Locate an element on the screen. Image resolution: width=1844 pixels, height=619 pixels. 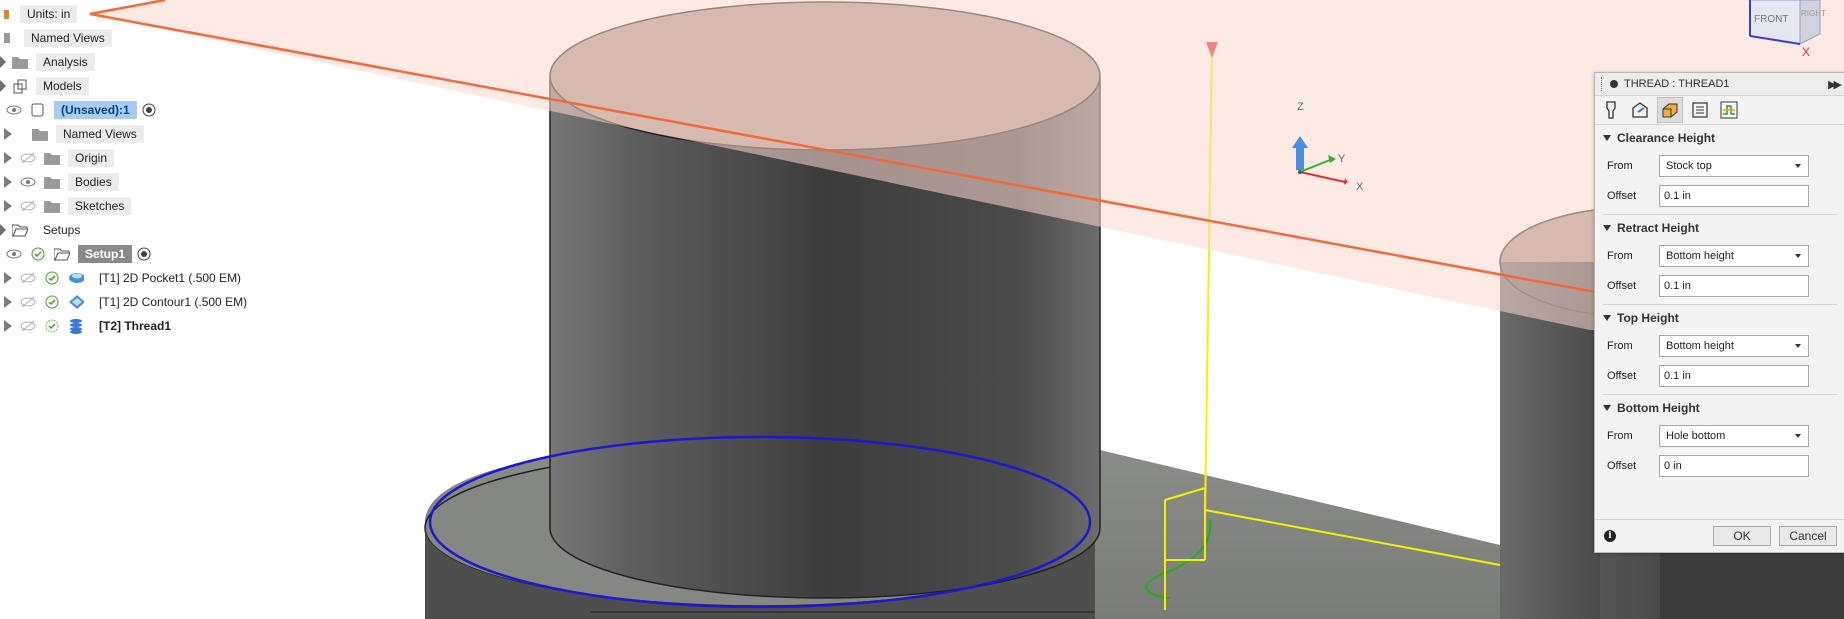
tab-tool is located at coordinates (1611, 110).